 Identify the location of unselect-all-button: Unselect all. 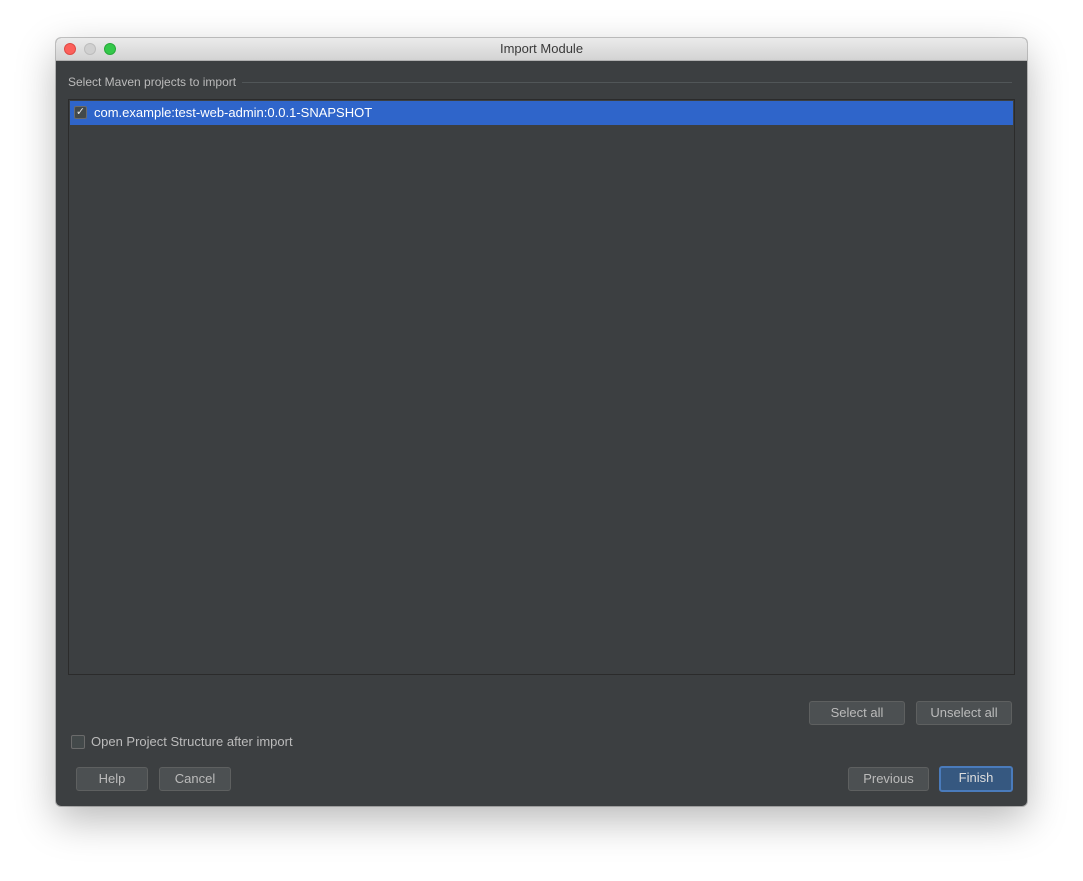
(964, 713).